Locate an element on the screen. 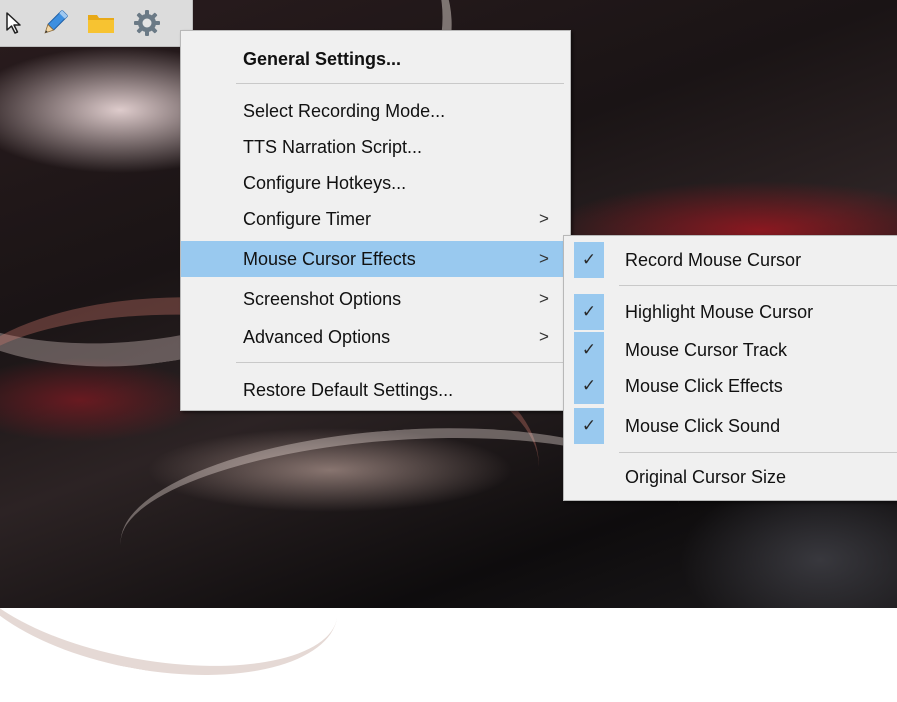 This screenshot has height=702, width=897. menu-item-mouse-cursor-effects: Mouse Cursor Effects > is located at coordinates (375, 259).